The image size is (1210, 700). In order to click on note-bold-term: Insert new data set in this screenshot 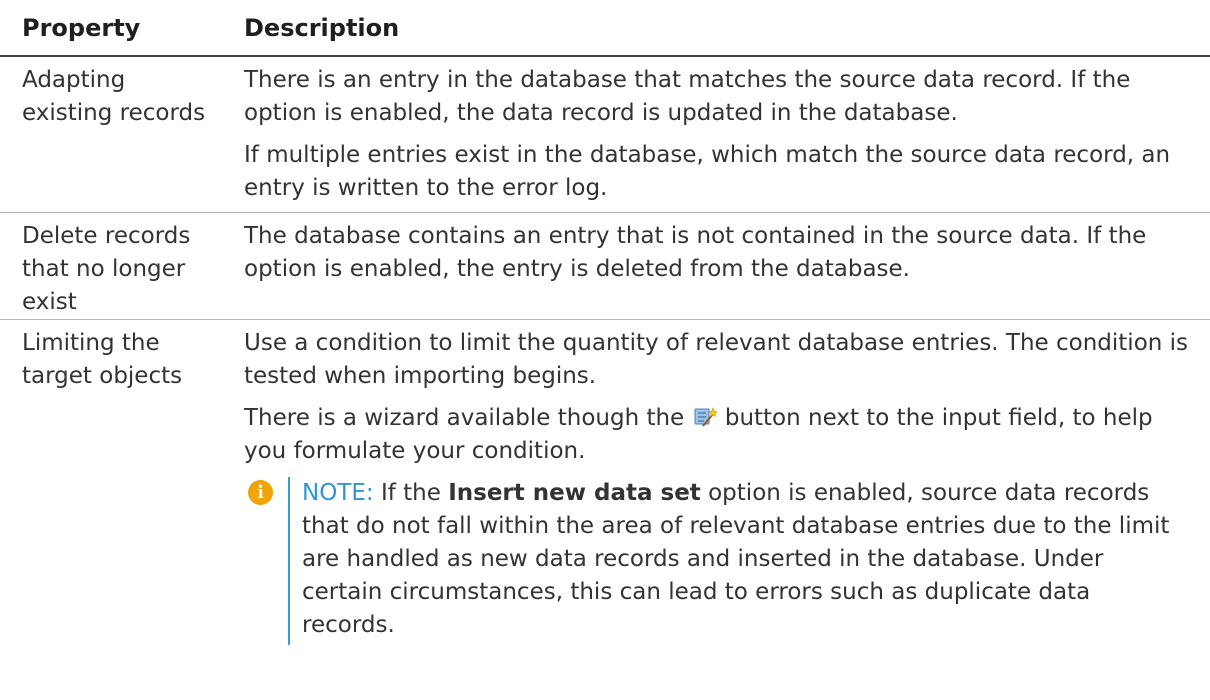, I will do `click(574, 493)`.